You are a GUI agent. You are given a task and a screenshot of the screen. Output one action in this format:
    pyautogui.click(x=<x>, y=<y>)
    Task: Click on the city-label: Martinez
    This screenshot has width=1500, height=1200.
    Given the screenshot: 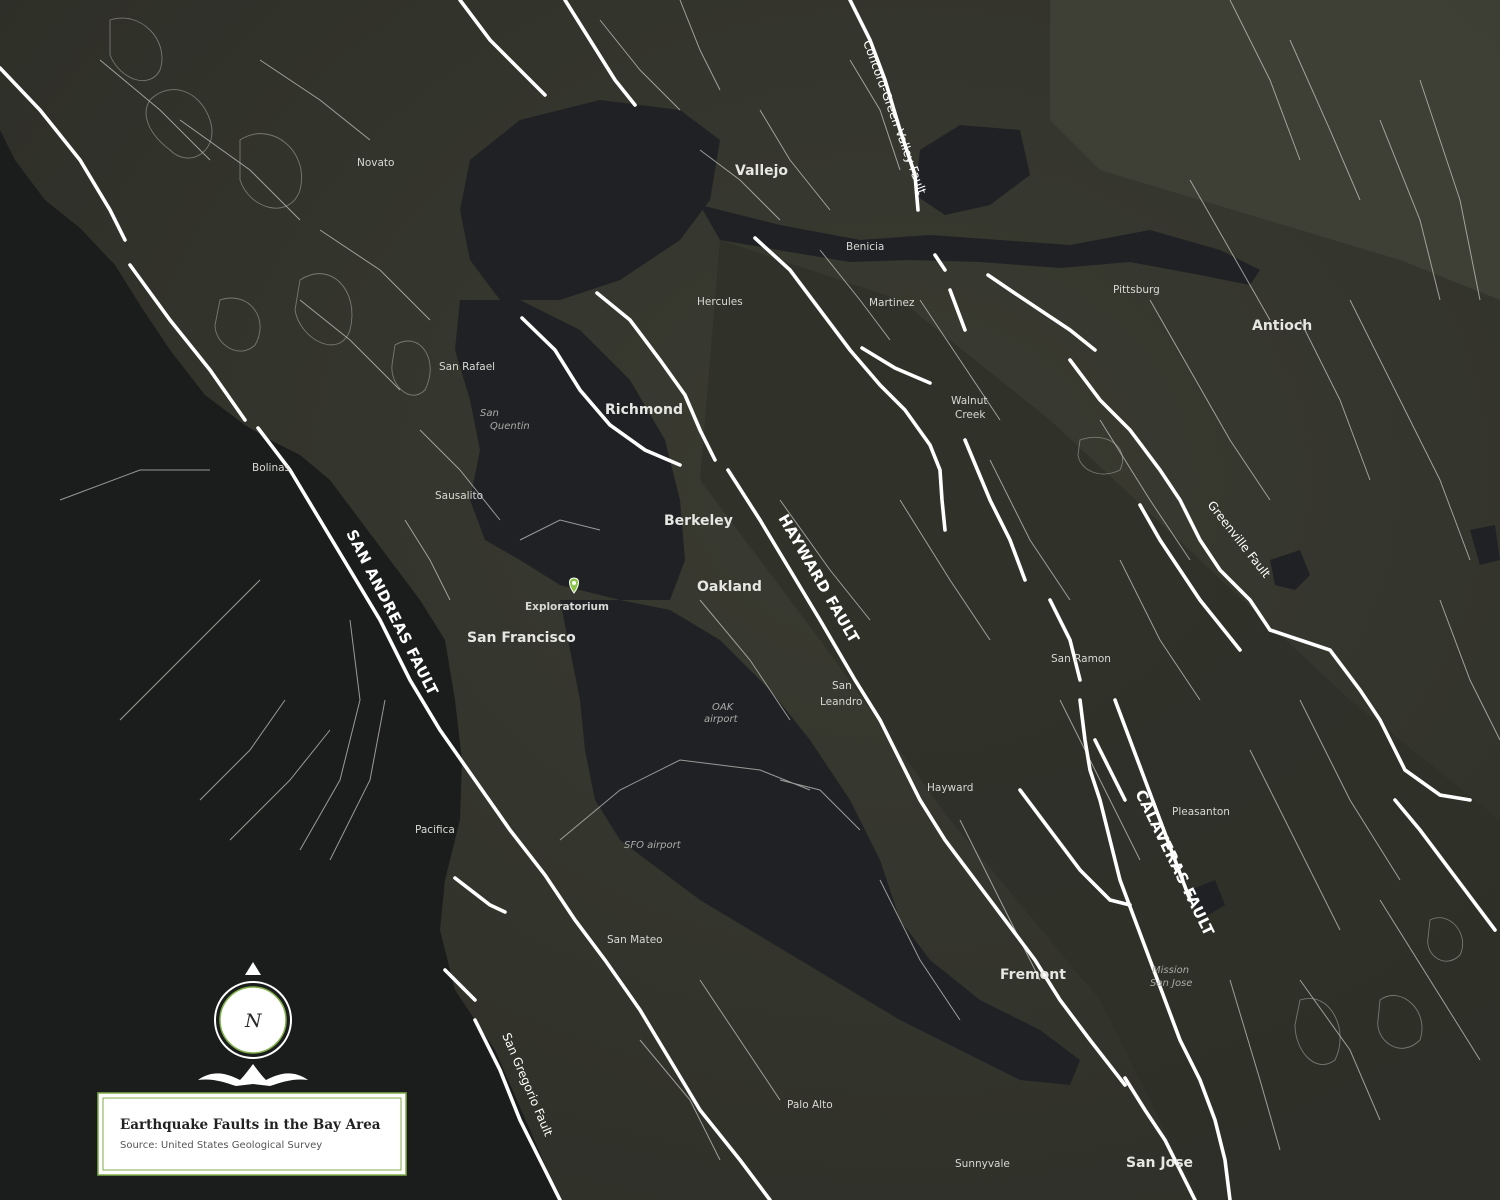 What is the action you would take?
    pyautogui.click(x=892, y=303)
    